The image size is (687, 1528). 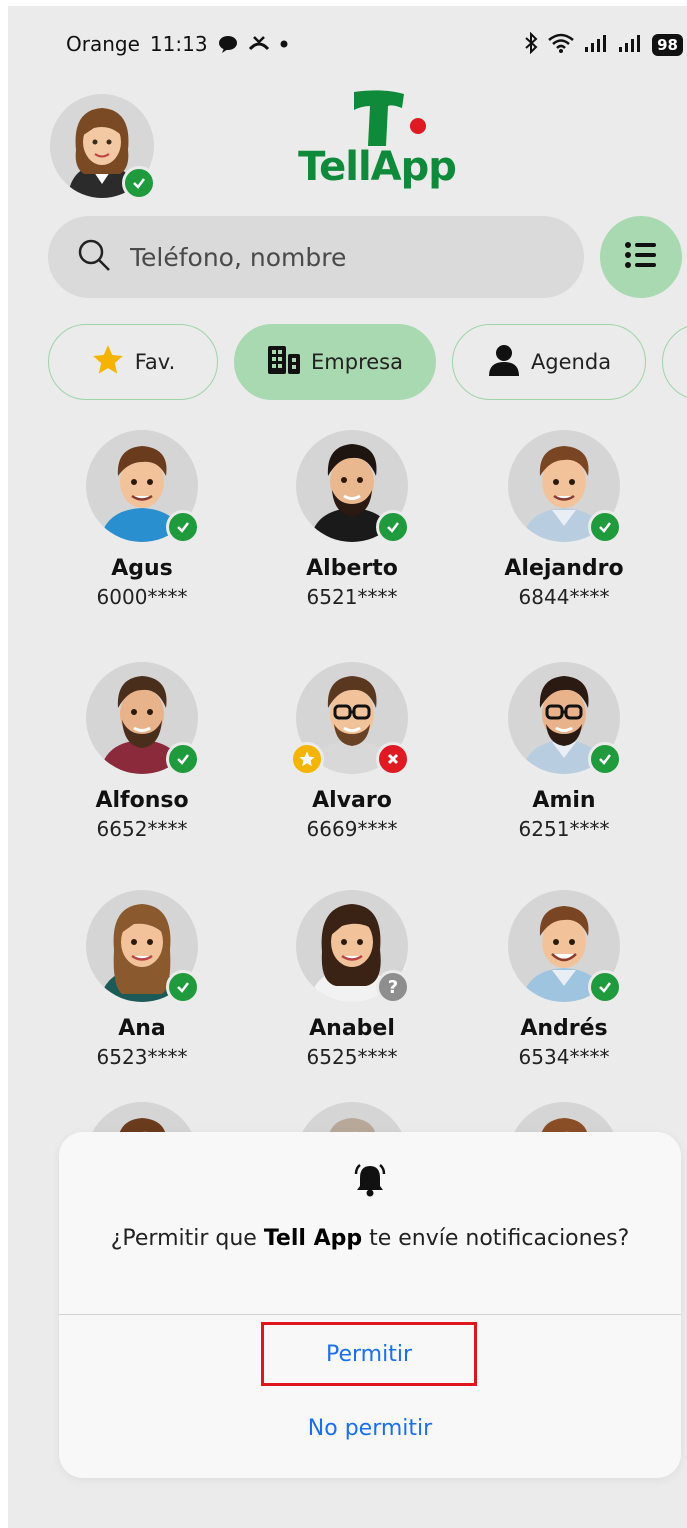 I want to click on search-icon, so click(x=94, y=257).